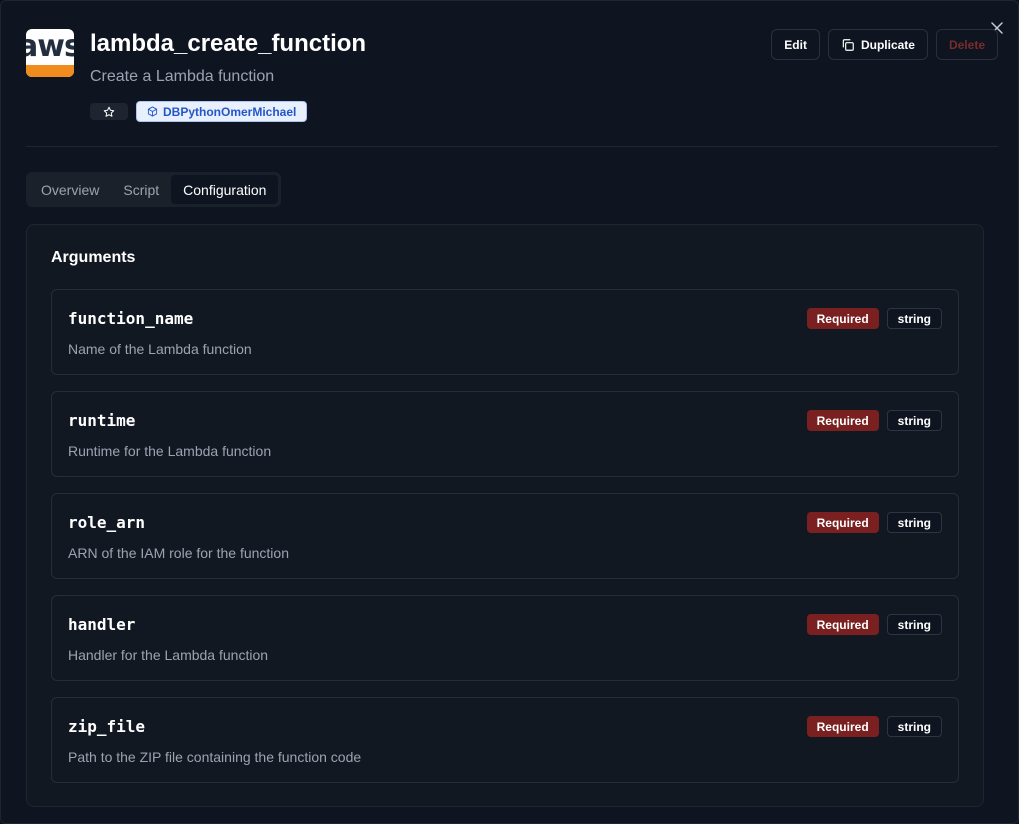 This screenshot has width=1019, height=824. I want to click on action-buttons: Edit Duplicate Delete, so click(884, 44).